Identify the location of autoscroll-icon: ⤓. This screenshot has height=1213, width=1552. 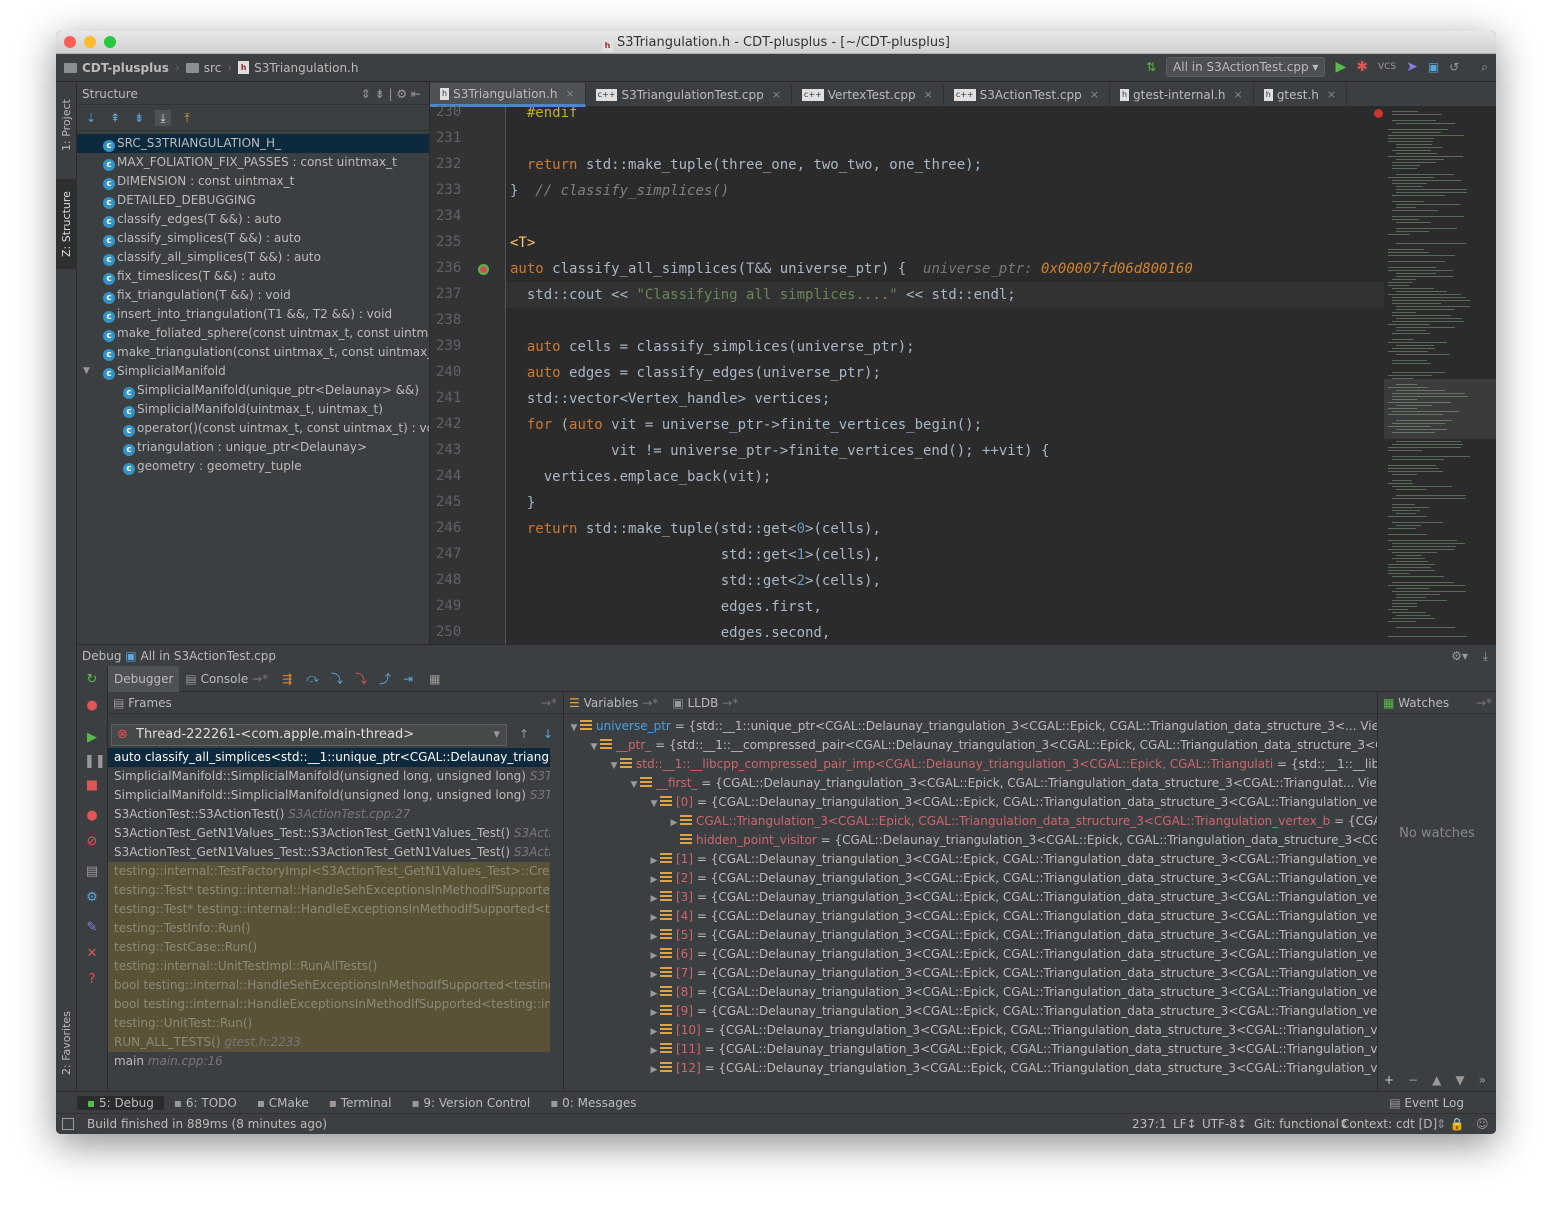
(163, 117).